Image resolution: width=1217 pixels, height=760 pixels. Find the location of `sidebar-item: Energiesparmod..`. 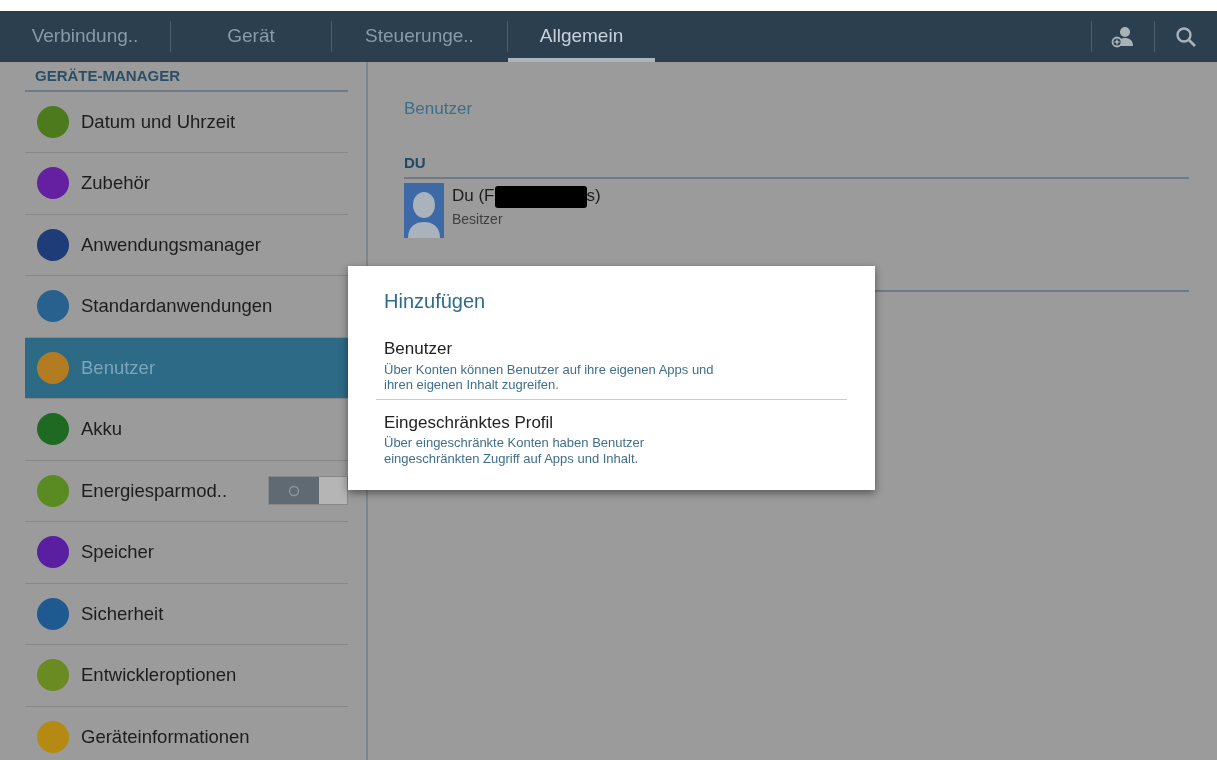

sidebar-item: Energiesparmod.. is located at coordinates (186, 491).